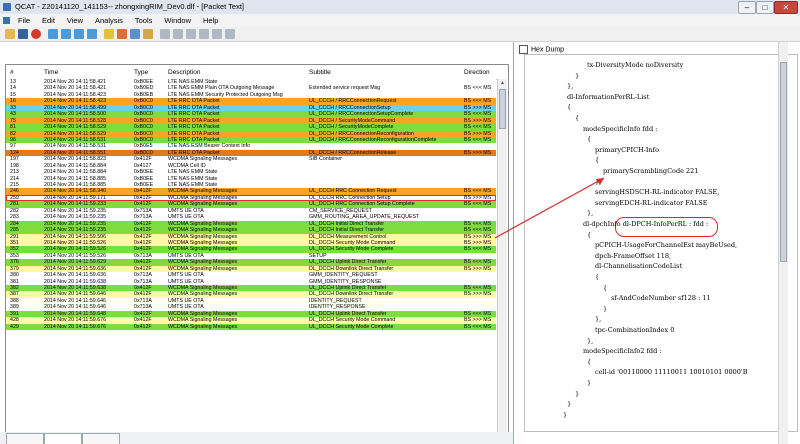 Image resolution: width=800 pixels, height=444 pixels. Describe the element at coordinates (144, 19) in the screenshot. I see `menu-tools: Tools` at that location.